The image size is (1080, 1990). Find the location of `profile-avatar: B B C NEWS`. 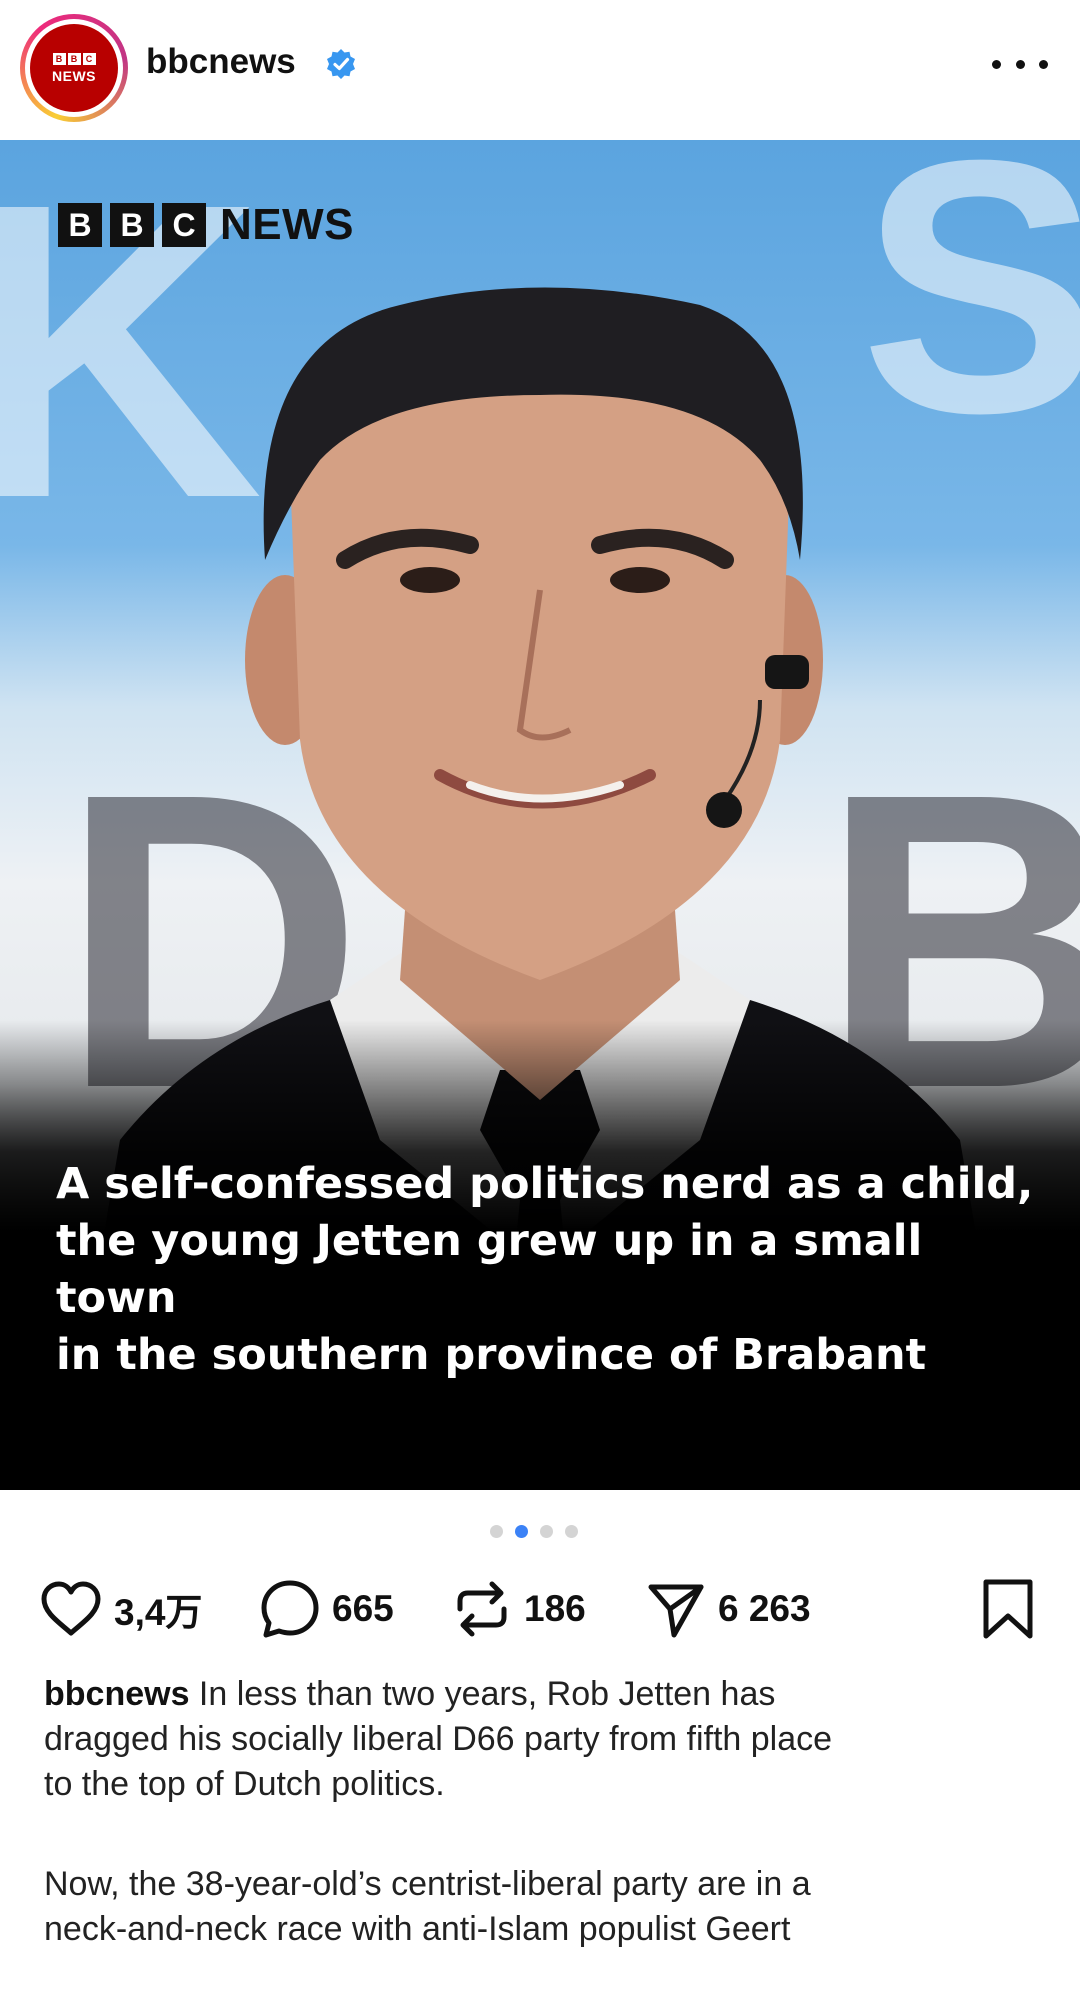

profile-avatar: B B C NEWS is located at coordinates (74, 68).